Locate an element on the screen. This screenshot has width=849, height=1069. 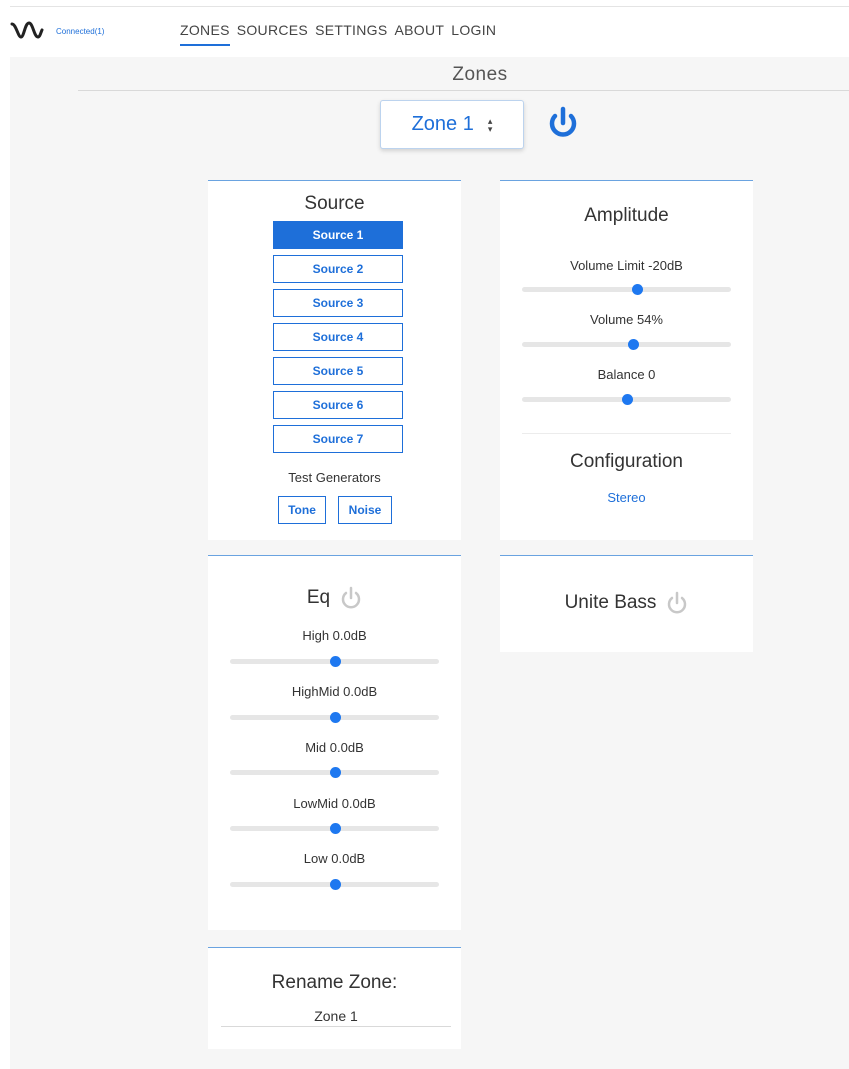
amplitude-title: Amplitude is located at coordinates (626, 215).